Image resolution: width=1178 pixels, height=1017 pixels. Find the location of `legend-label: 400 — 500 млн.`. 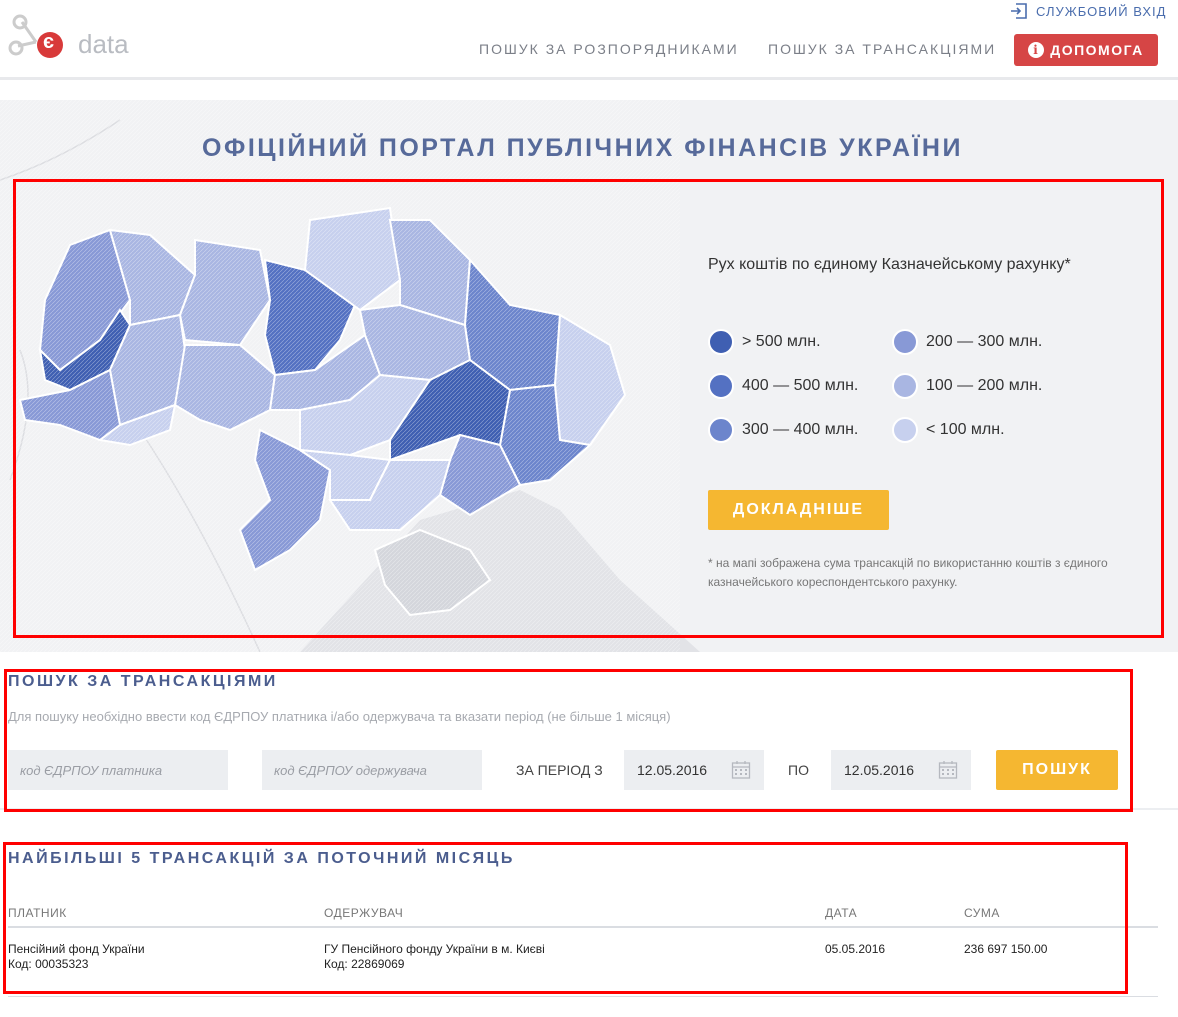

legend-label: 400 — 500 млн. is located at coordinates (800, 385).